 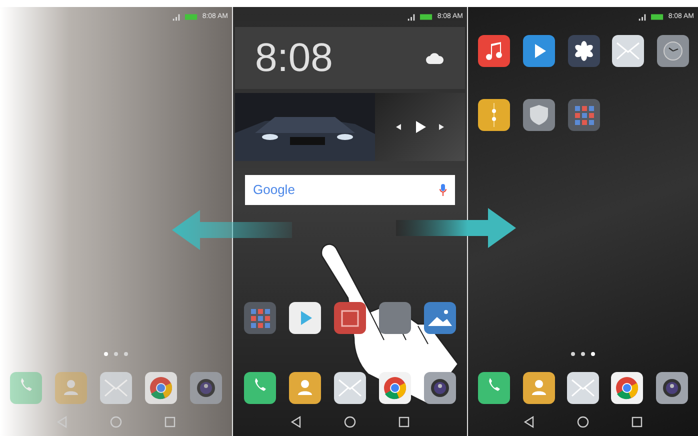 What do you see at coordinates (494, 115) in the screenshot?
I see `files-icon` at bounding box center [494, 115].